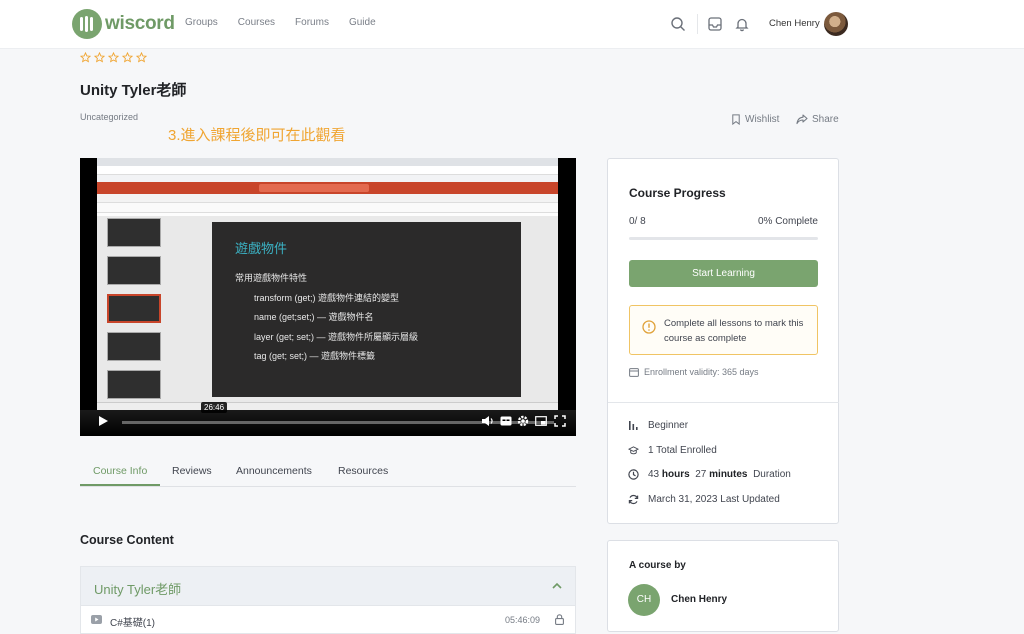 The height and width of the screenshot is (634, 1024). I want to click on alert-icon, so click(649, 327).